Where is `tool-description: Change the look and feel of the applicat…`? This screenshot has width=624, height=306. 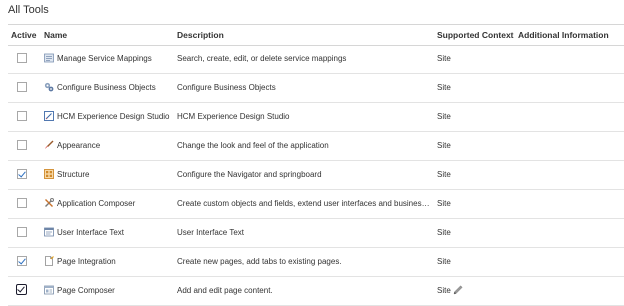 tool-description: Change the look and feel of the applicat… is located at coordinates (253, 145).